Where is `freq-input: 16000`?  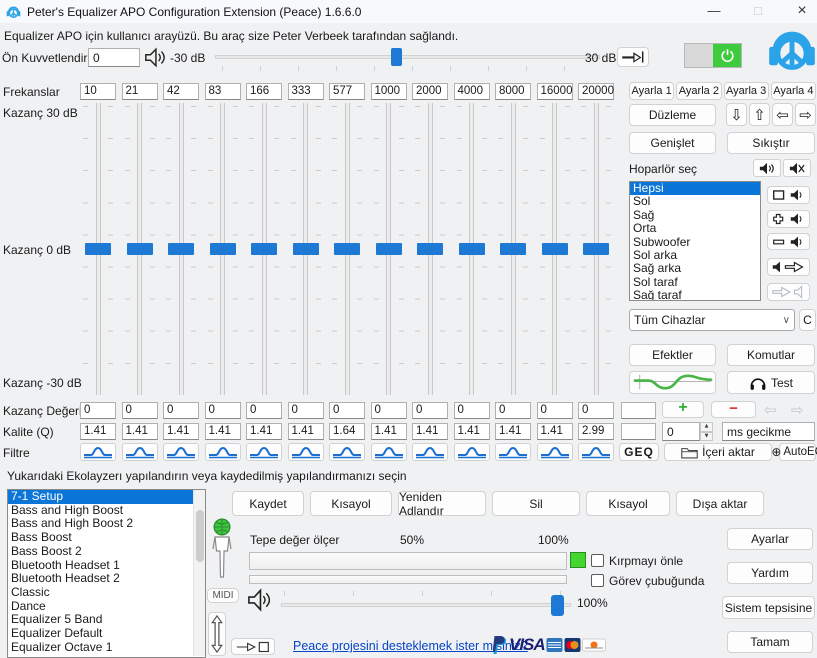 freq-input: 16000 is located at coordinates (554, 91).